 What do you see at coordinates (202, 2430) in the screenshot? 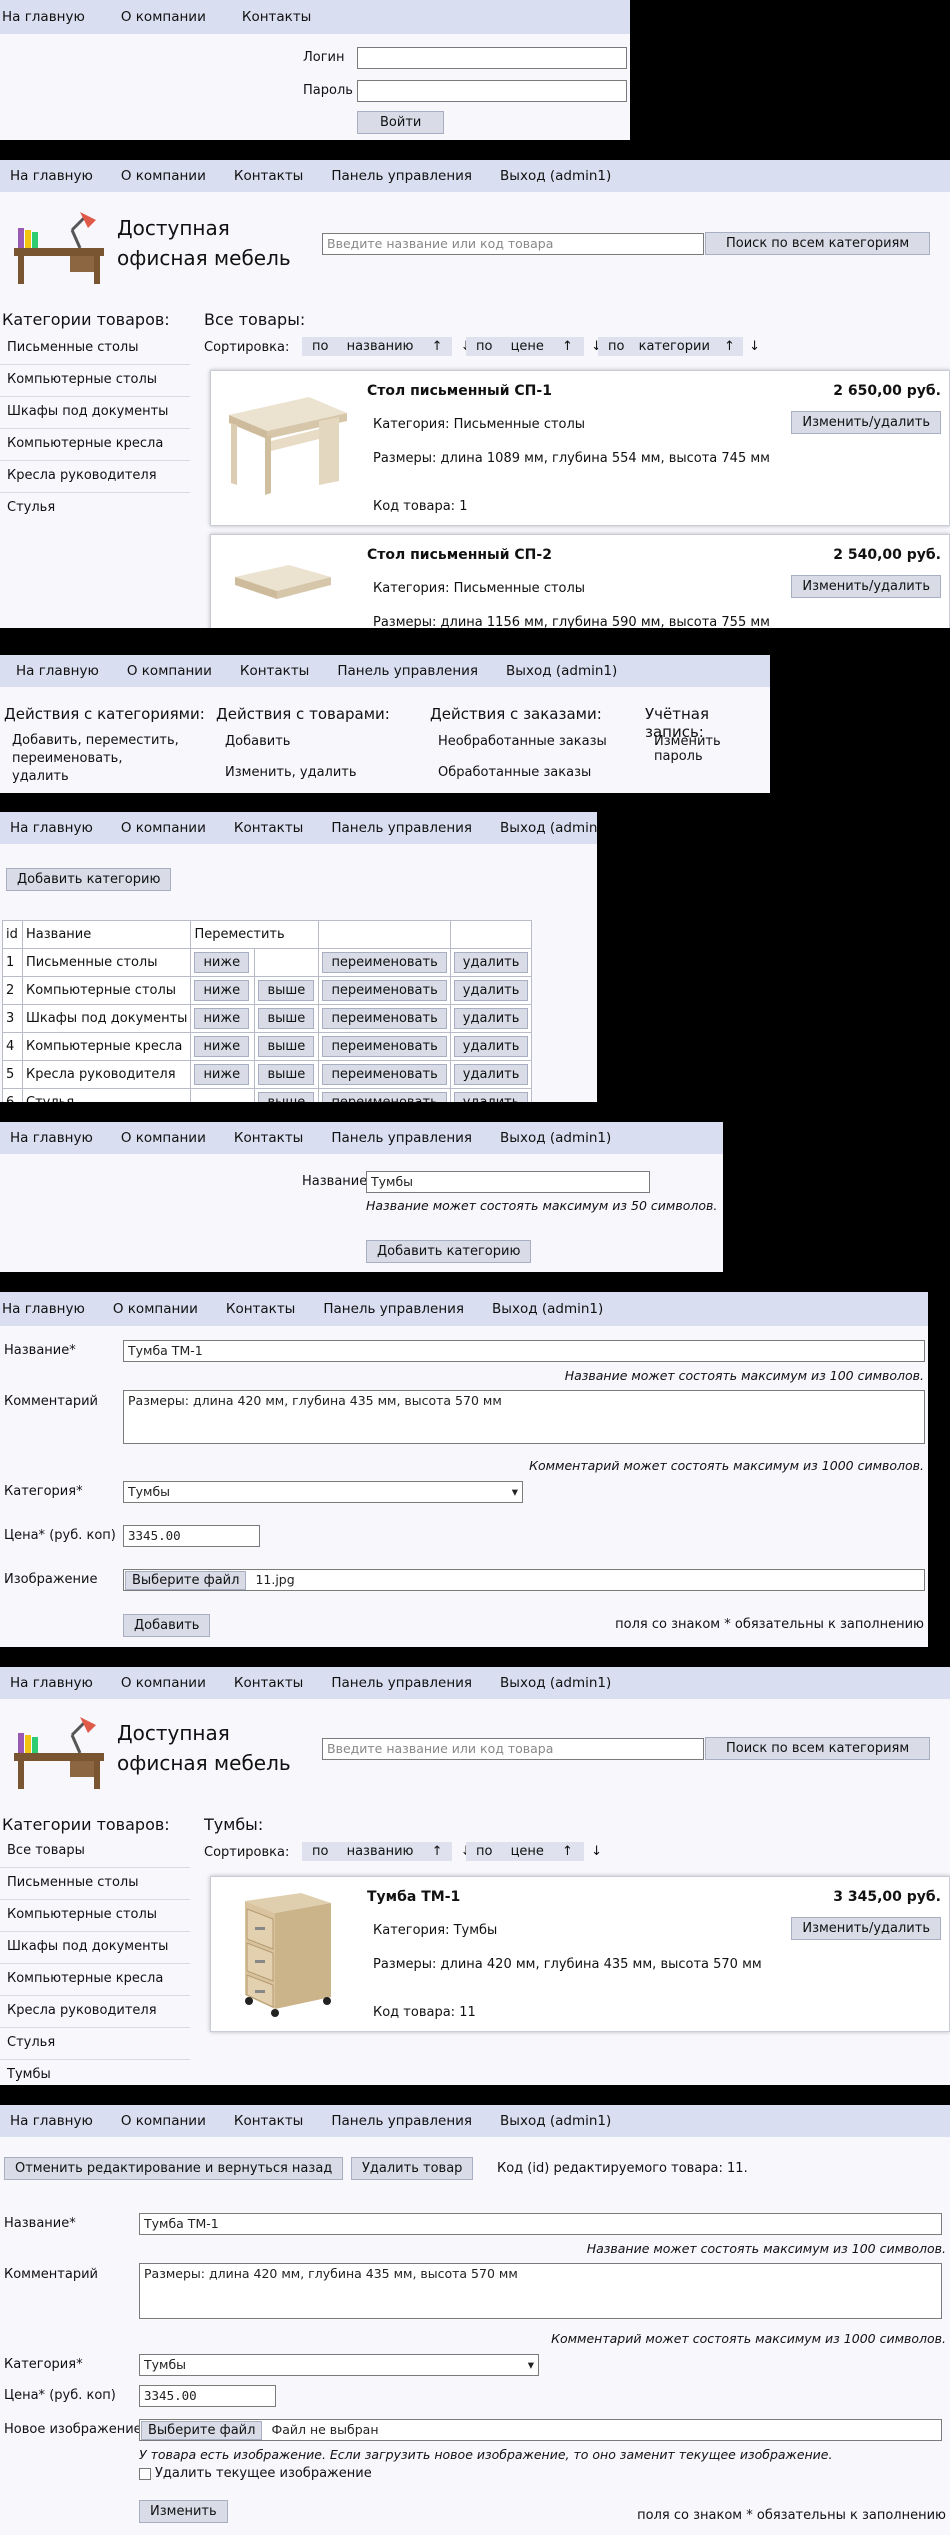
I see `choose-file-button: Выберите файл` at bounding box center [202, 2430].